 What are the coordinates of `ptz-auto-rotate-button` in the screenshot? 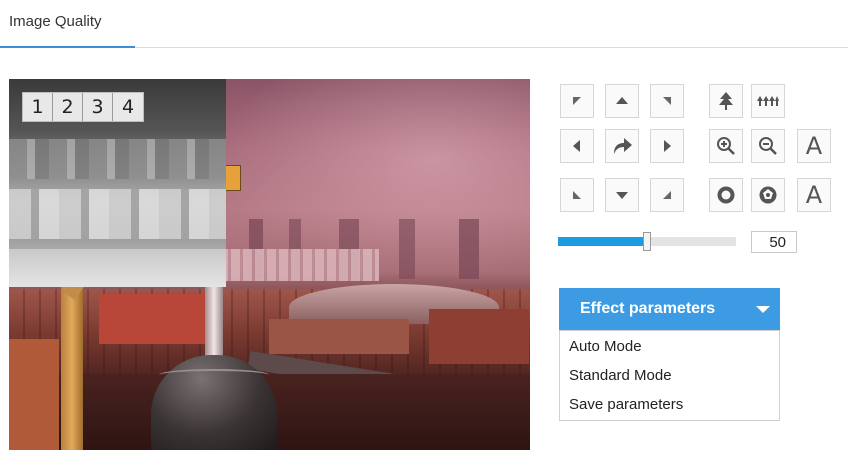 It's located at (622, 146).